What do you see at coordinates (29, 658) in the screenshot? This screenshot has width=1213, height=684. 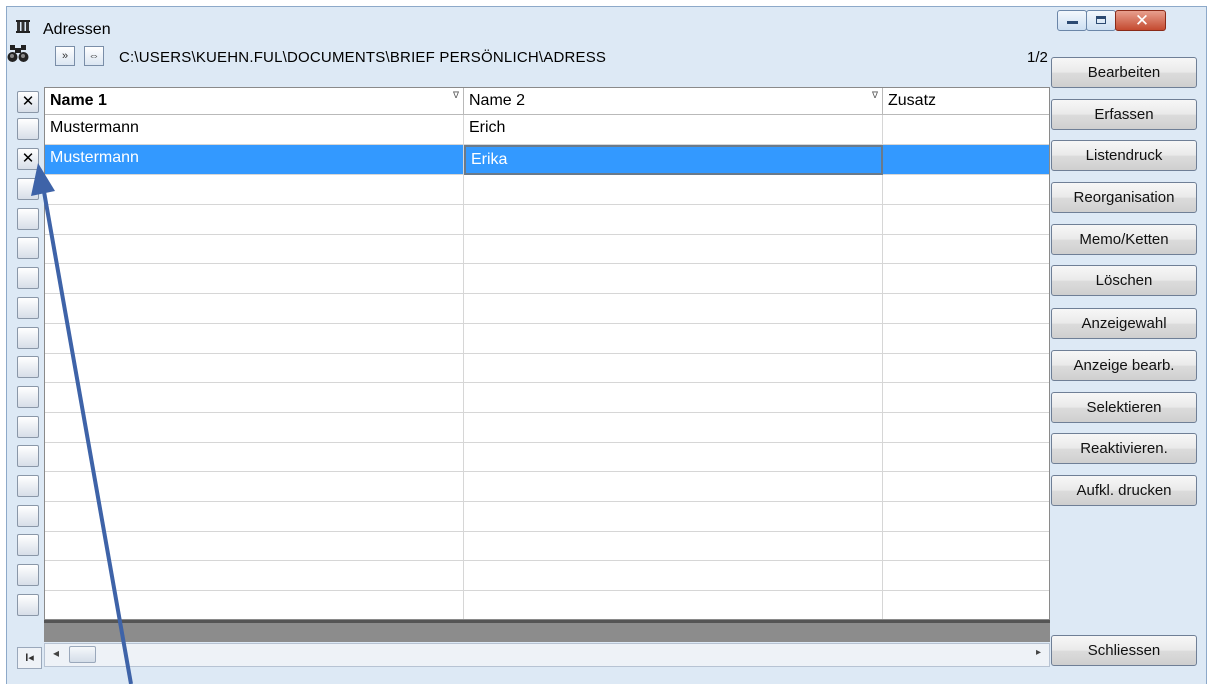 I see `first-record-button: I◂` at bounding box center [29, 658].